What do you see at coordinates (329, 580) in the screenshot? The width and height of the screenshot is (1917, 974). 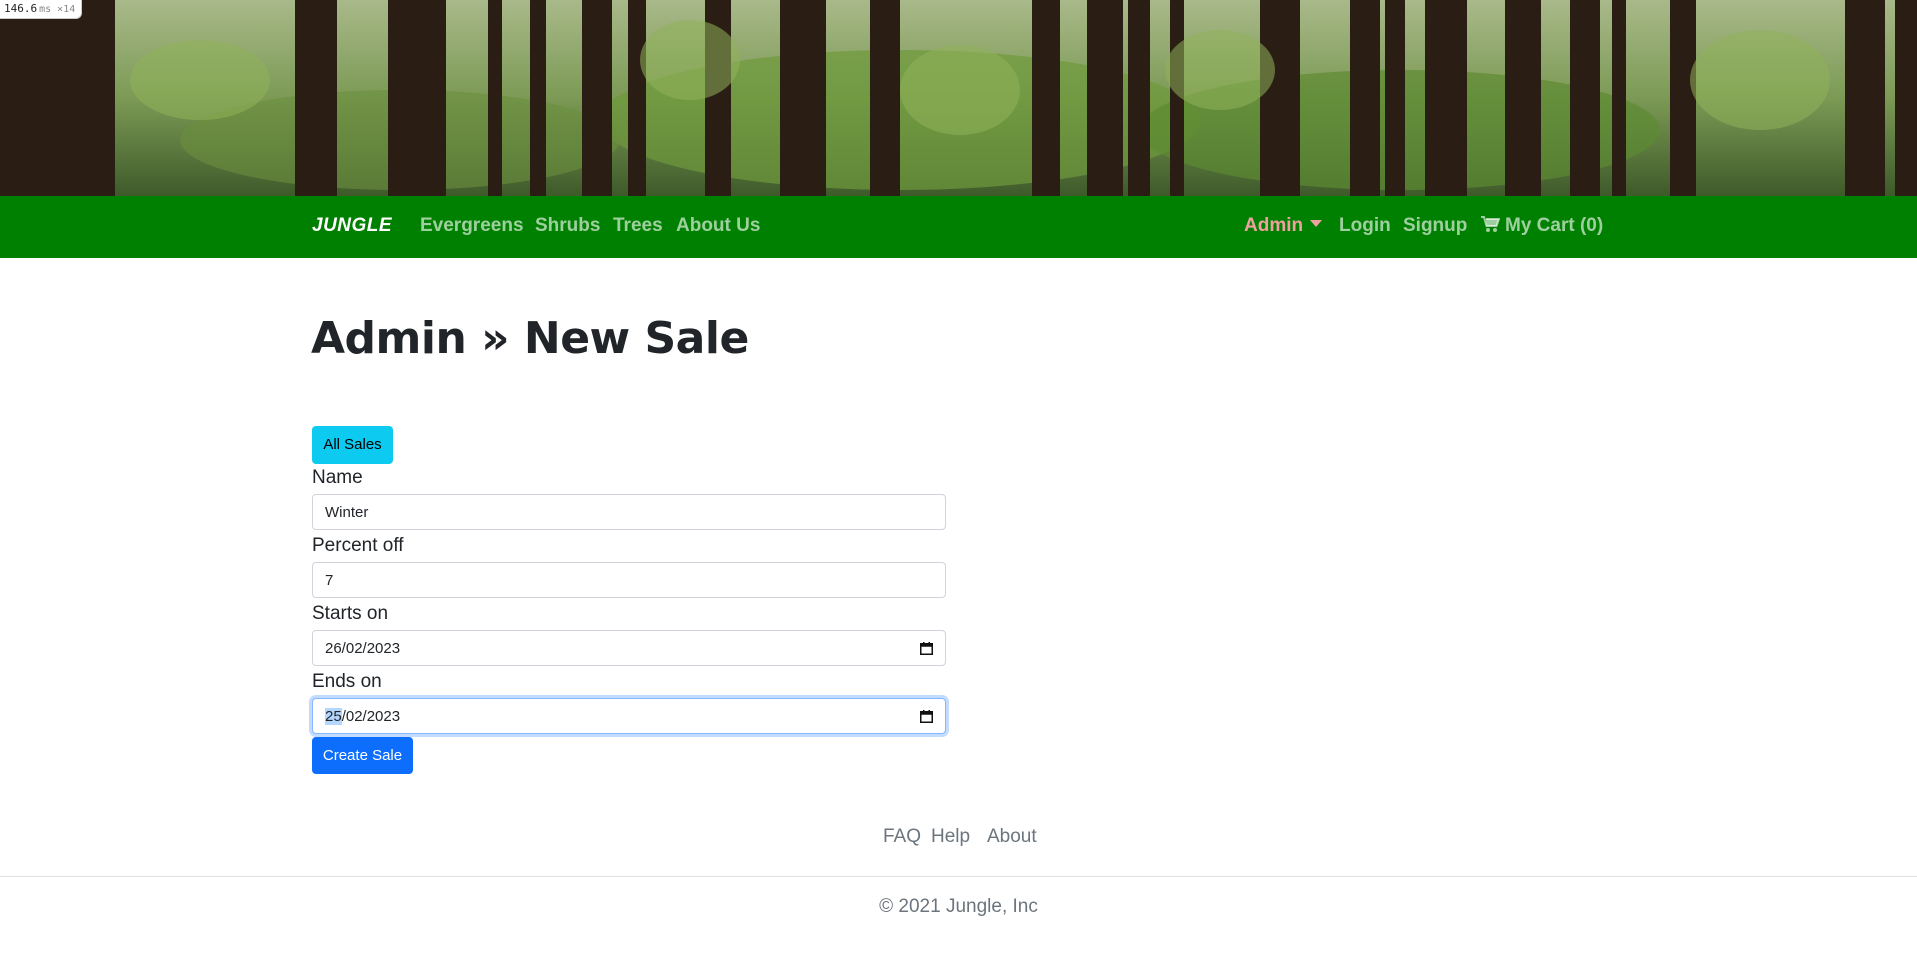 I see `percent-off-value: 7` at bounding box center [329, 580].